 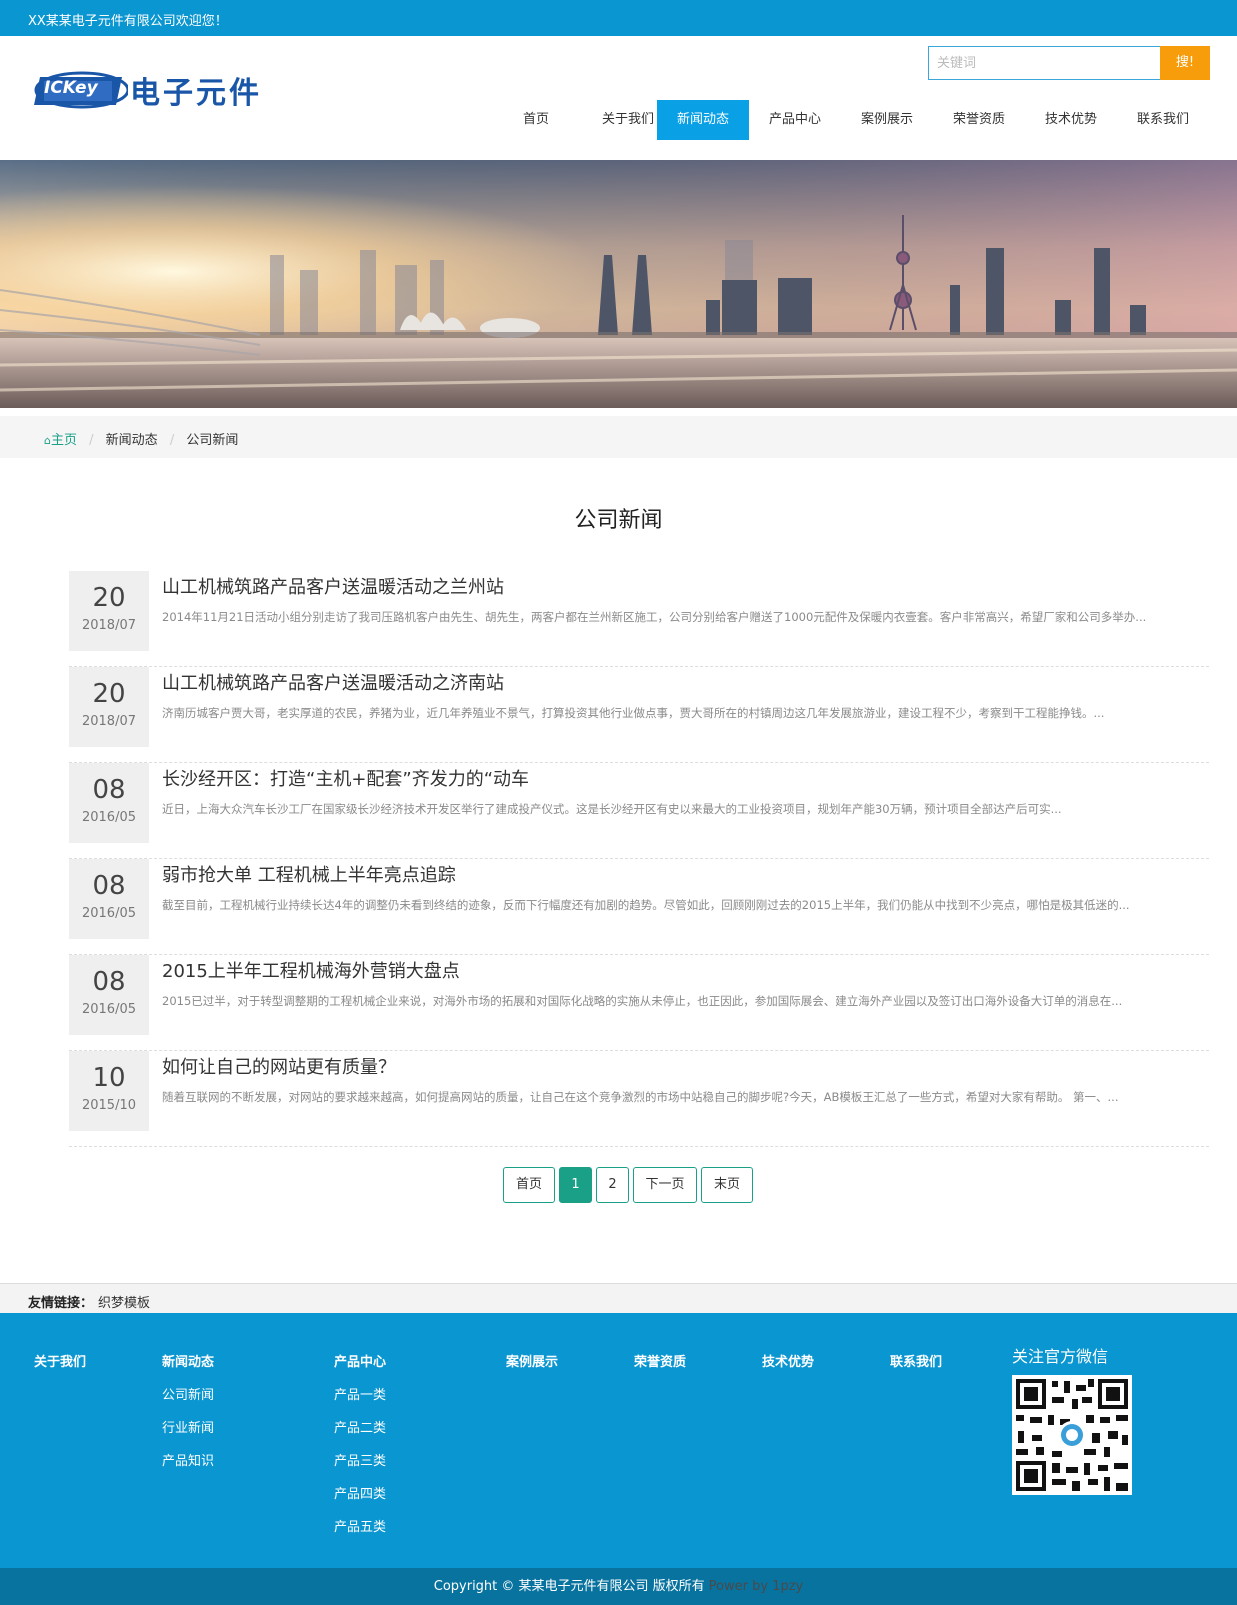 I want to click on nav-home: 首页, so click(x=536, y=120).